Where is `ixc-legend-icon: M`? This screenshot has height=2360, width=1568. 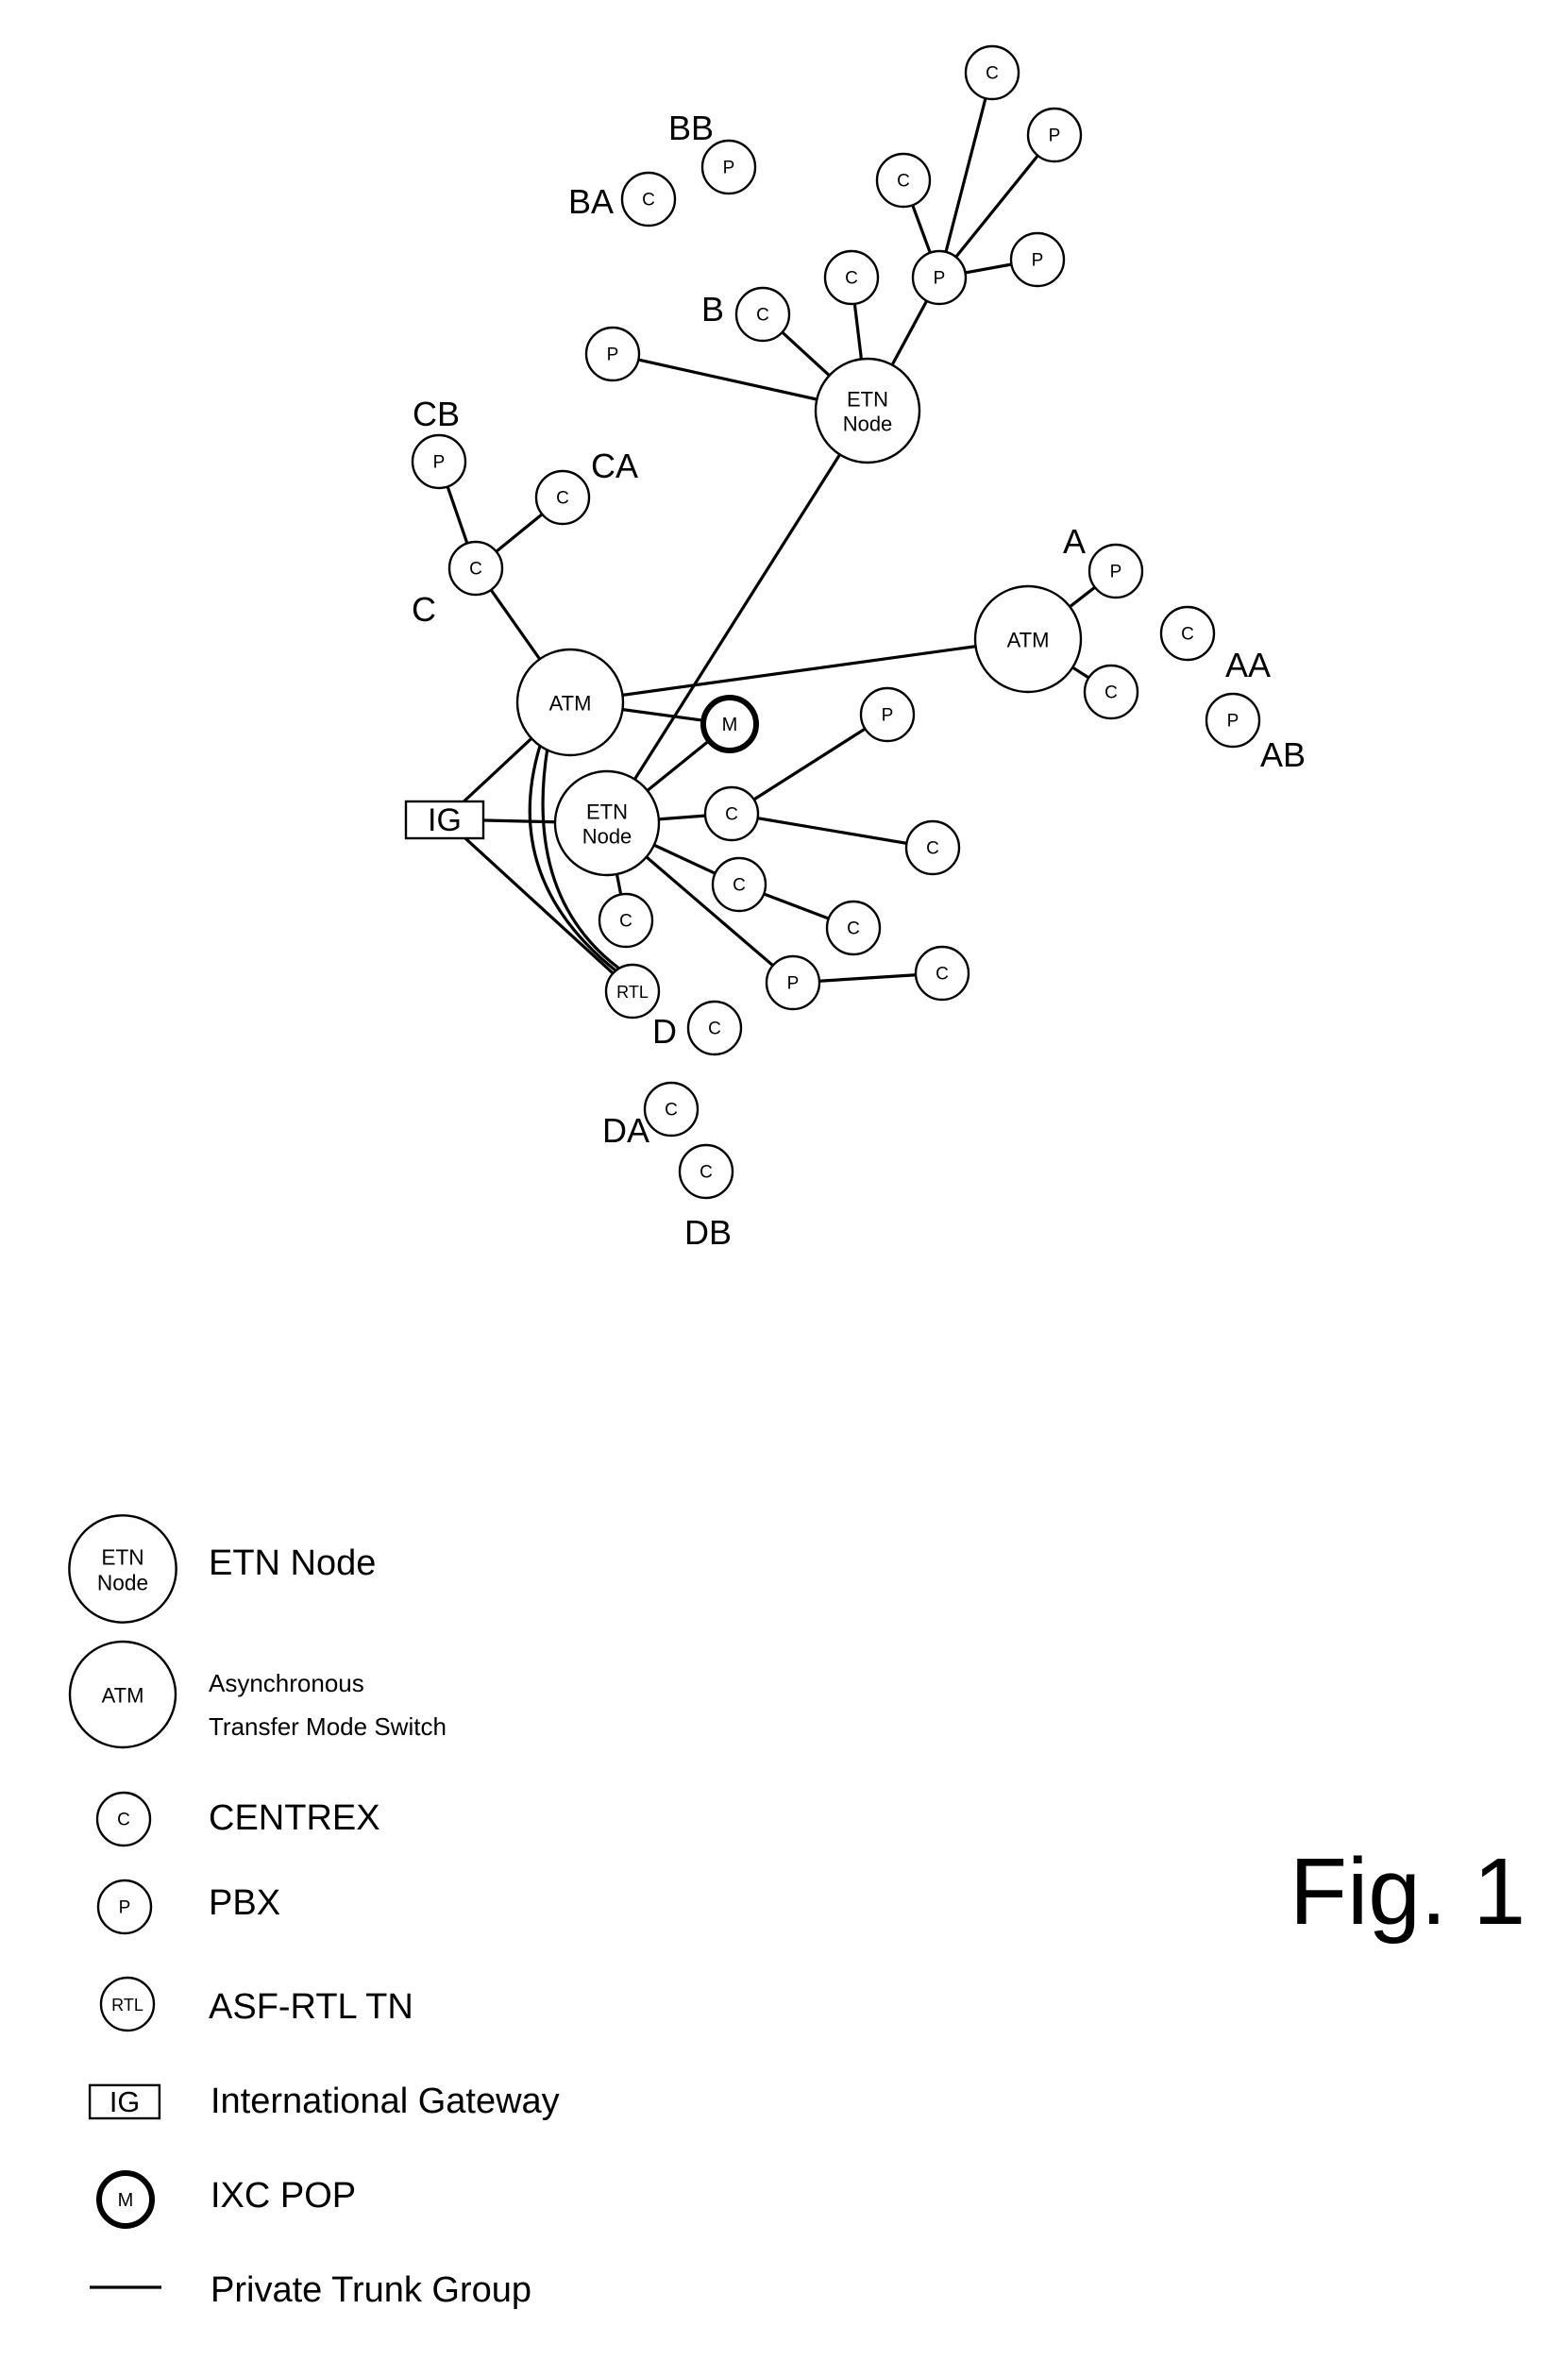 ixc-legend-icon: M is located at coordinates (126, 2199).